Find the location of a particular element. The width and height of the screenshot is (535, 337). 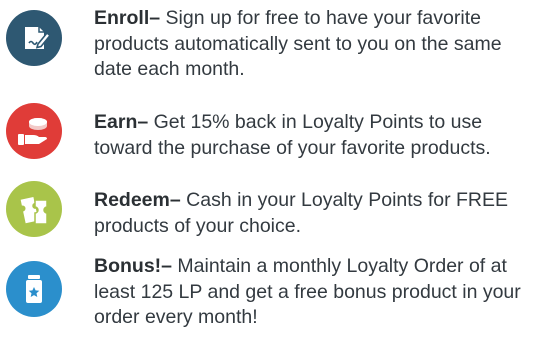

earn-badge is located at coordinates (34, 131).